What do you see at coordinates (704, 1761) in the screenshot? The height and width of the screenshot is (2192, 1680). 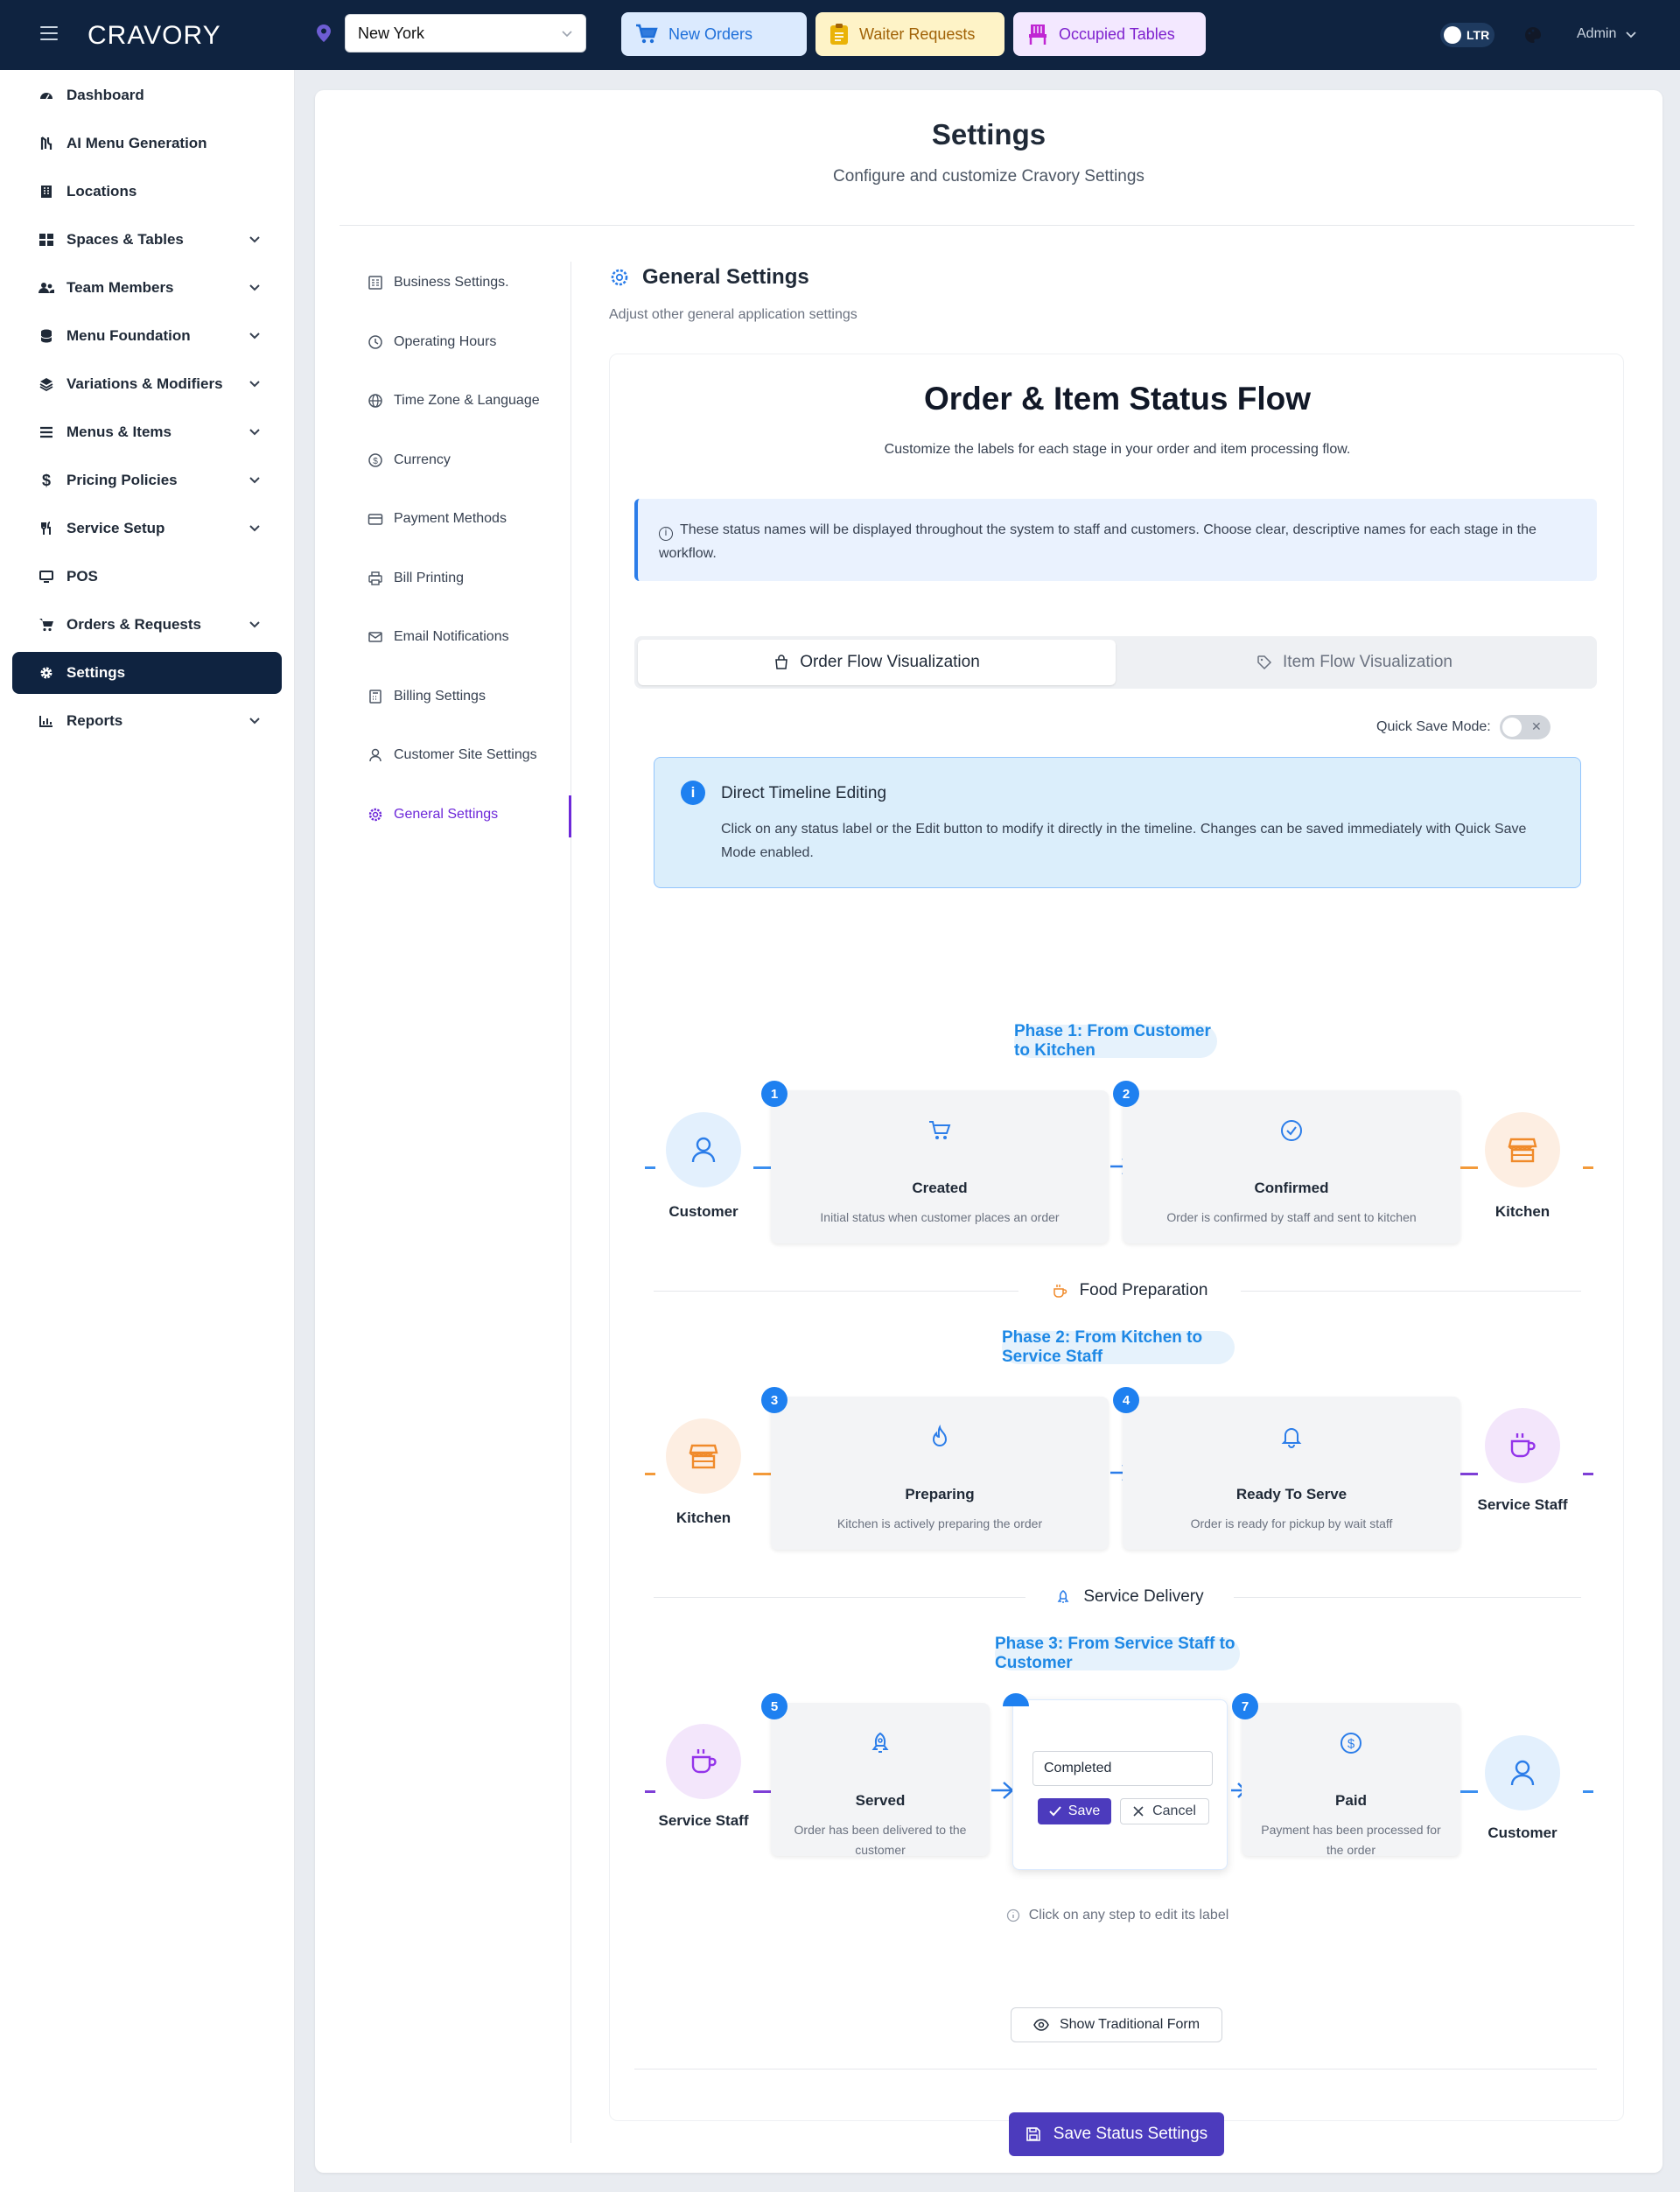 I see `coffee-icon` at bounding box center [704, 1761].